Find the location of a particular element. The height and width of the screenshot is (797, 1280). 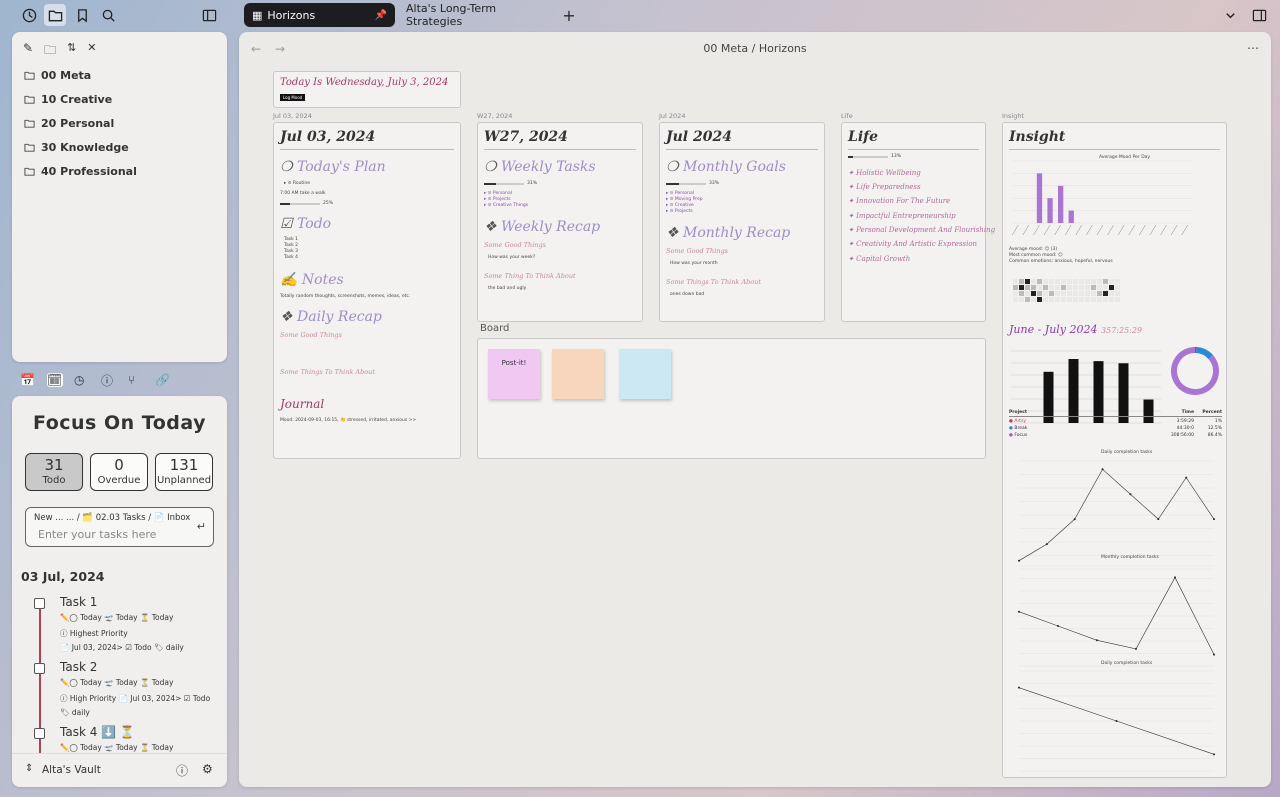

sticky-note-pink: Post-it! is located at coordinates (514, 374).